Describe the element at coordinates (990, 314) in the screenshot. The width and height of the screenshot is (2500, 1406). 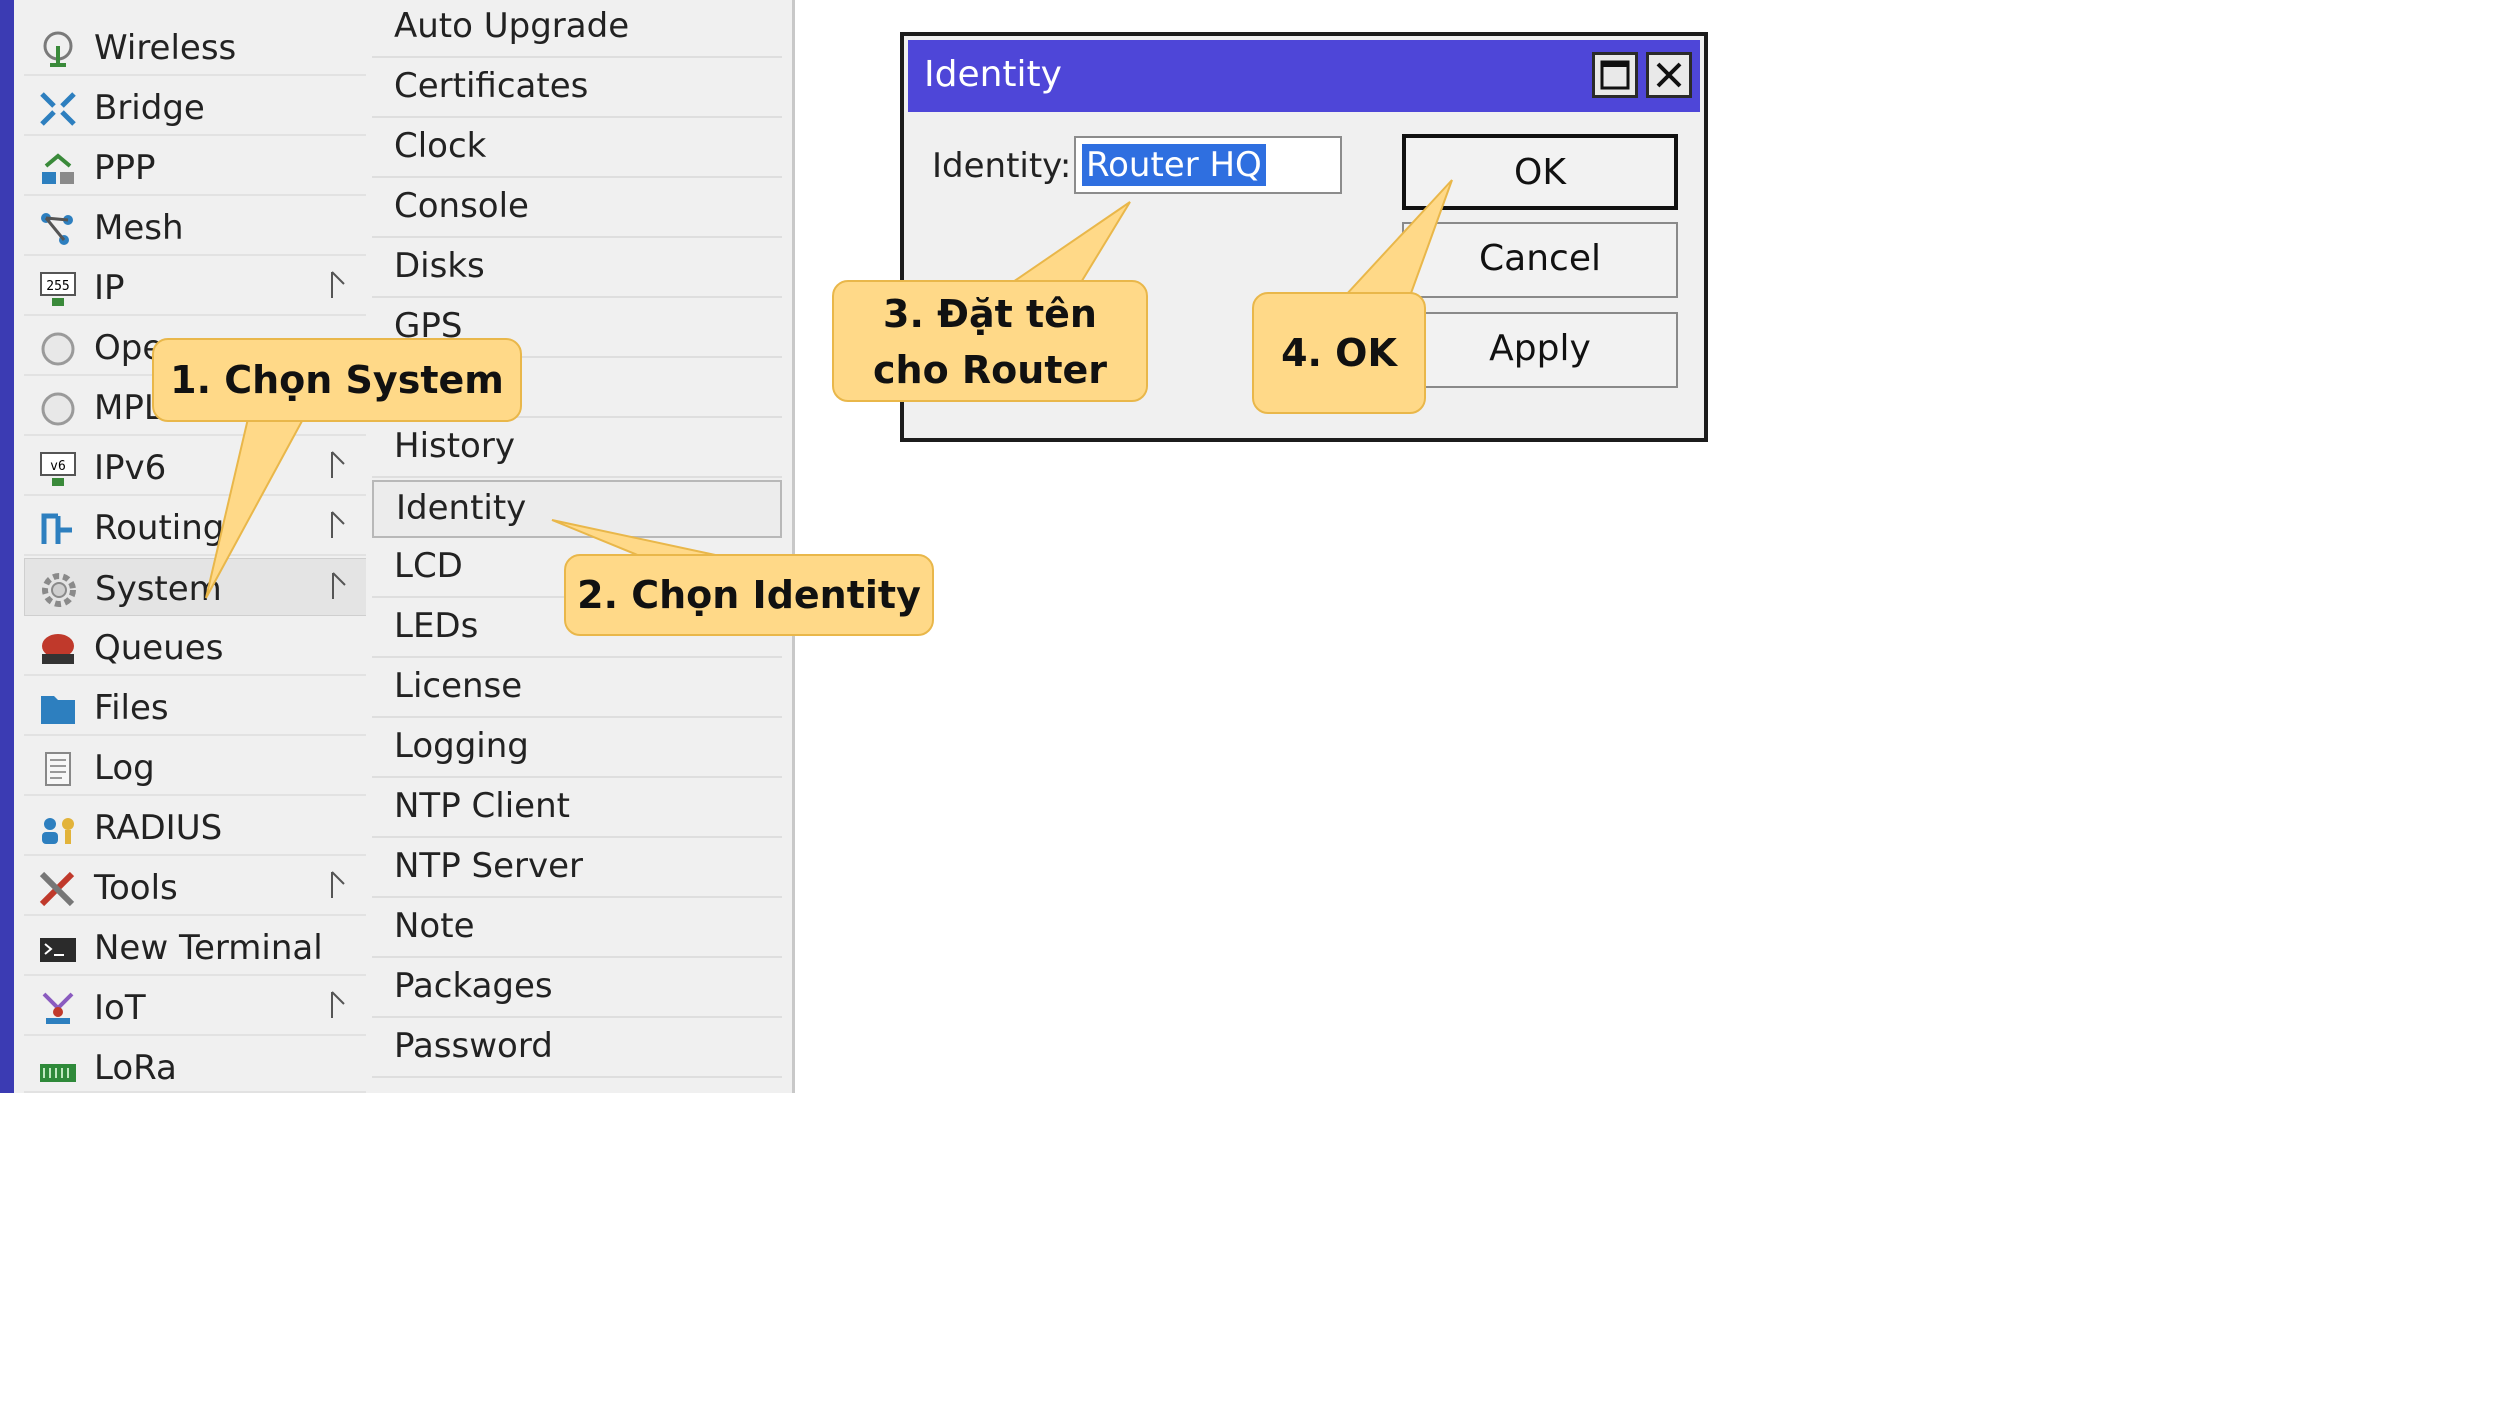
I see `callout-step3-line1: 3. Đặt tên` at that location.